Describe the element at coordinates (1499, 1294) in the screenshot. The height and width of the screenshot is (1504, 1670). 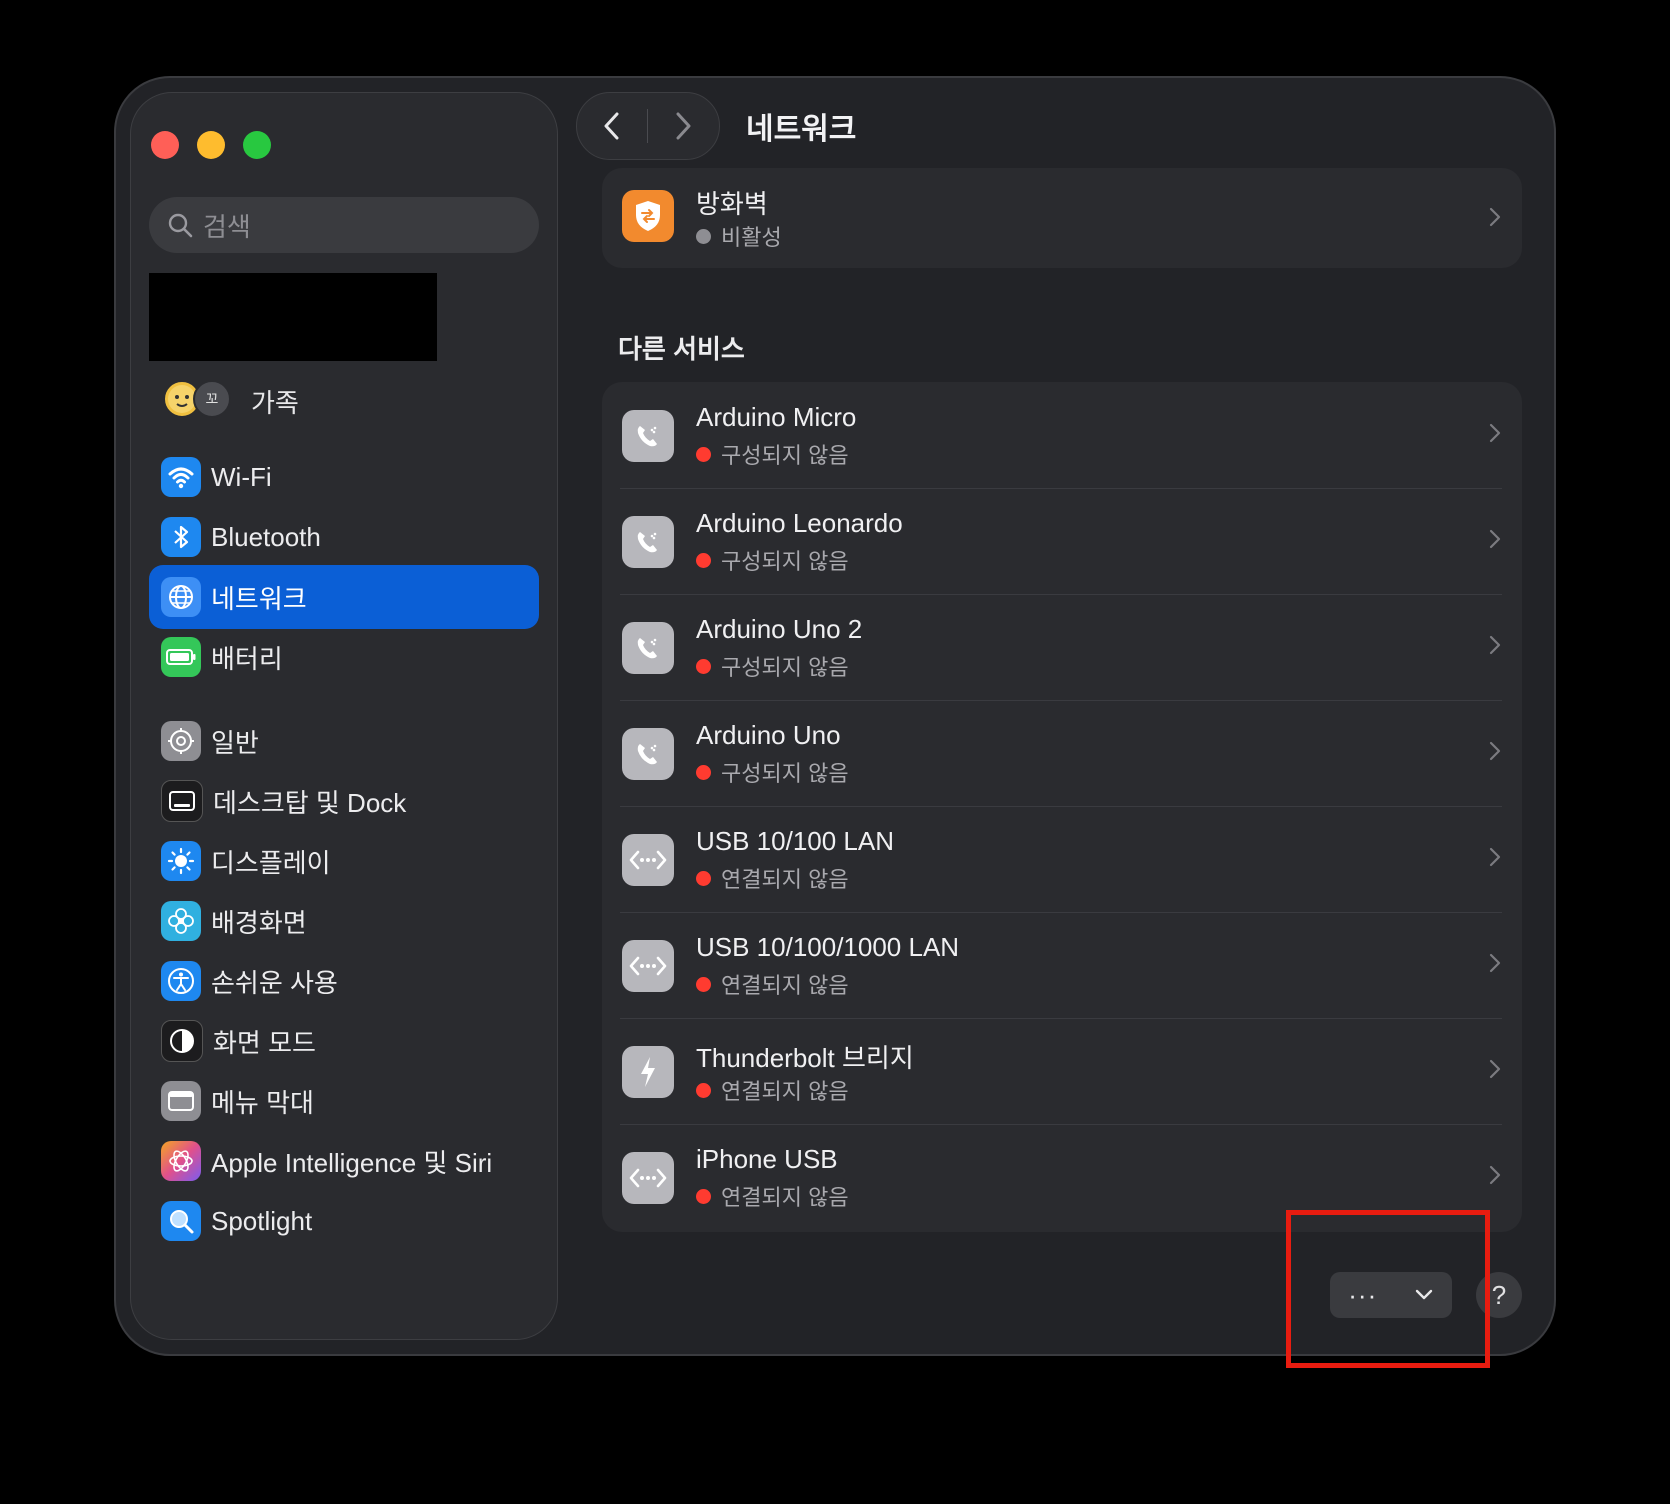
I see `help-icon: ?` at that location.